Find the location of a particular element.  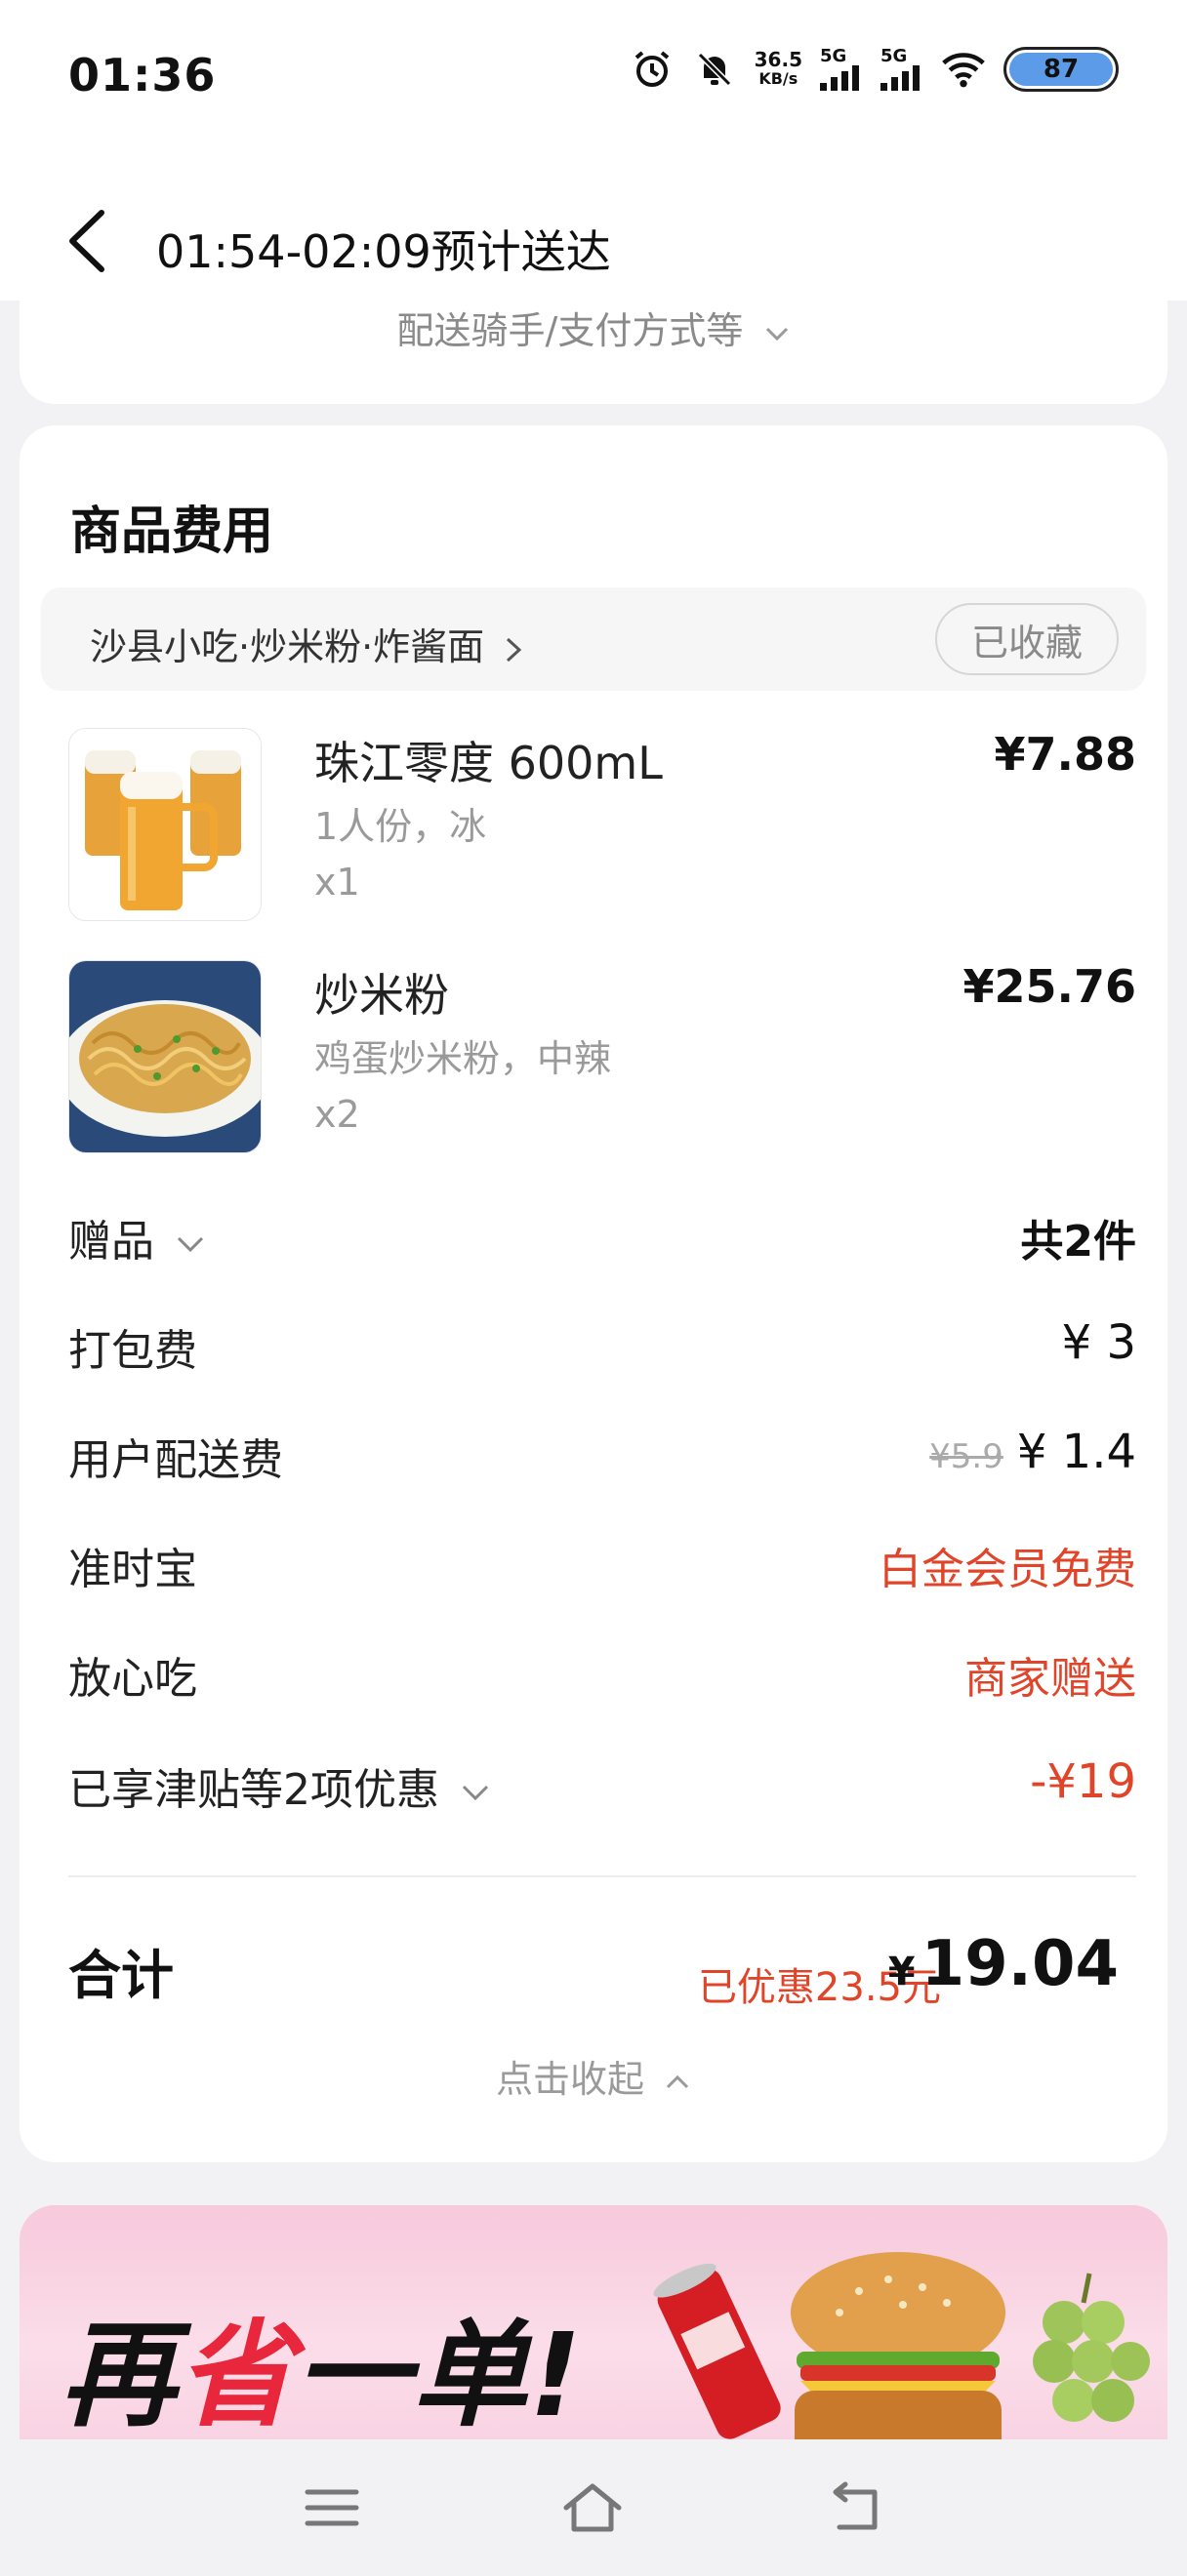

delivery-details-link: 配送骑手/支付方式等 is located at coordinates (593, 327).